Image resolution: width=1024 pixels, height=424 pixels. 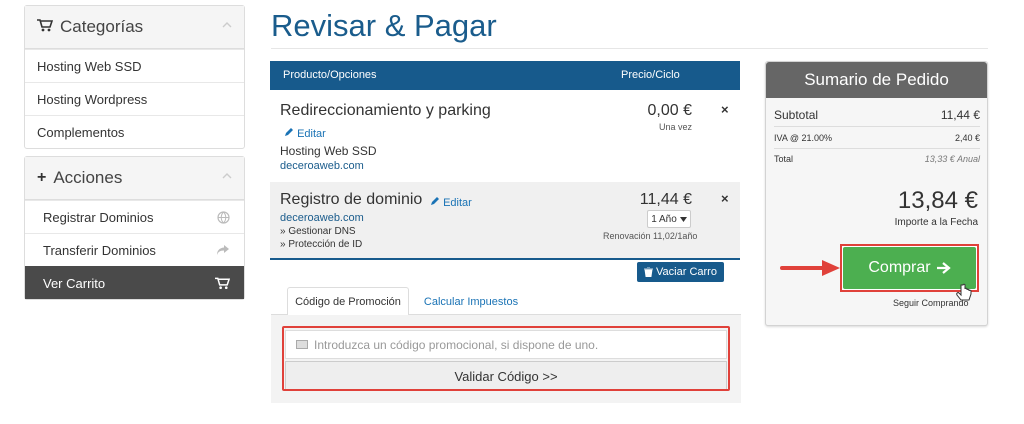 What do you see at coordinates (810, 268) in the screenshot?
I see `arrow-annotation-icon` at bounding box center [810, 268].